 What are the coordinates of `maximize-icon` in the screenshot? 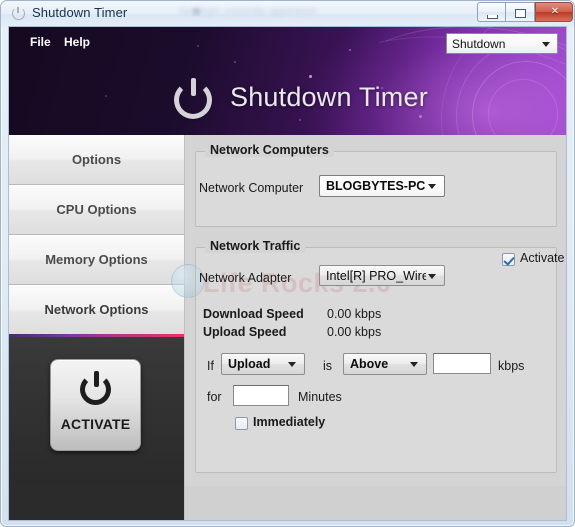 It's located at (520, 13).